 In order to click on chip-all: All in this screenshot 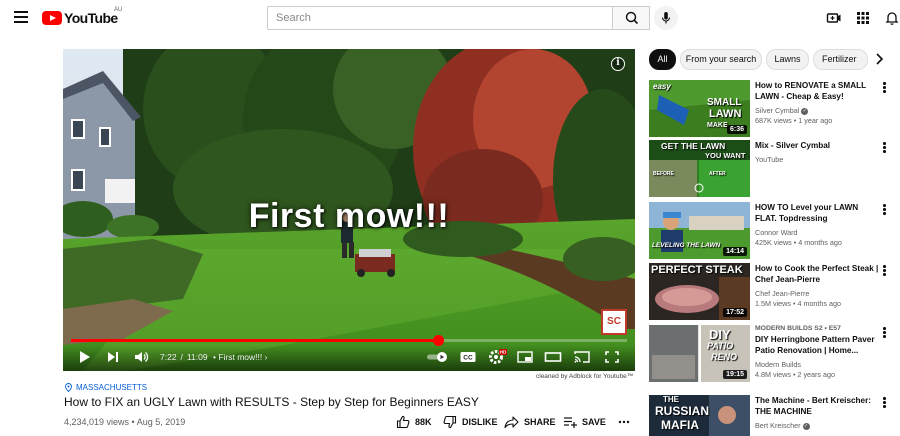, I will do `click(662, 59)`.